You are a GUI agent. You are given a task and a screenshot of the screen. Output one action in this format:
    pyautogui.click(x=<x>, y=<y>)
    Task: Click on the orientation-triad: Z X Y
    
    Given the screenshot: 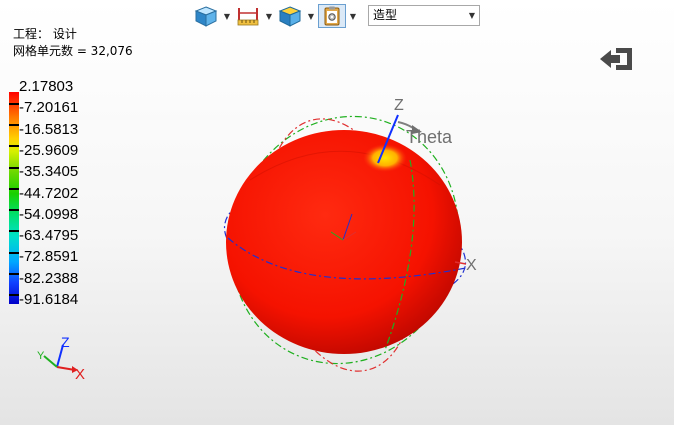 What is the action you would take?
    pyautogui.click(x=61, y=358)
    